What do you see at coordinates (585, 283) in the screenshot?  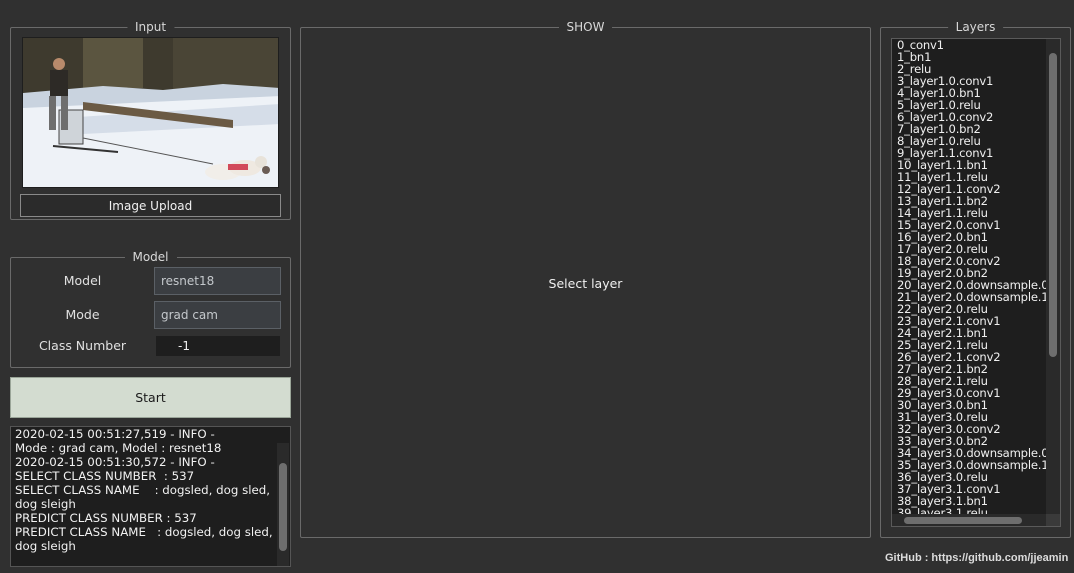 I see `show-placeholder-text: Select layer` at bounding box center [585, 283].